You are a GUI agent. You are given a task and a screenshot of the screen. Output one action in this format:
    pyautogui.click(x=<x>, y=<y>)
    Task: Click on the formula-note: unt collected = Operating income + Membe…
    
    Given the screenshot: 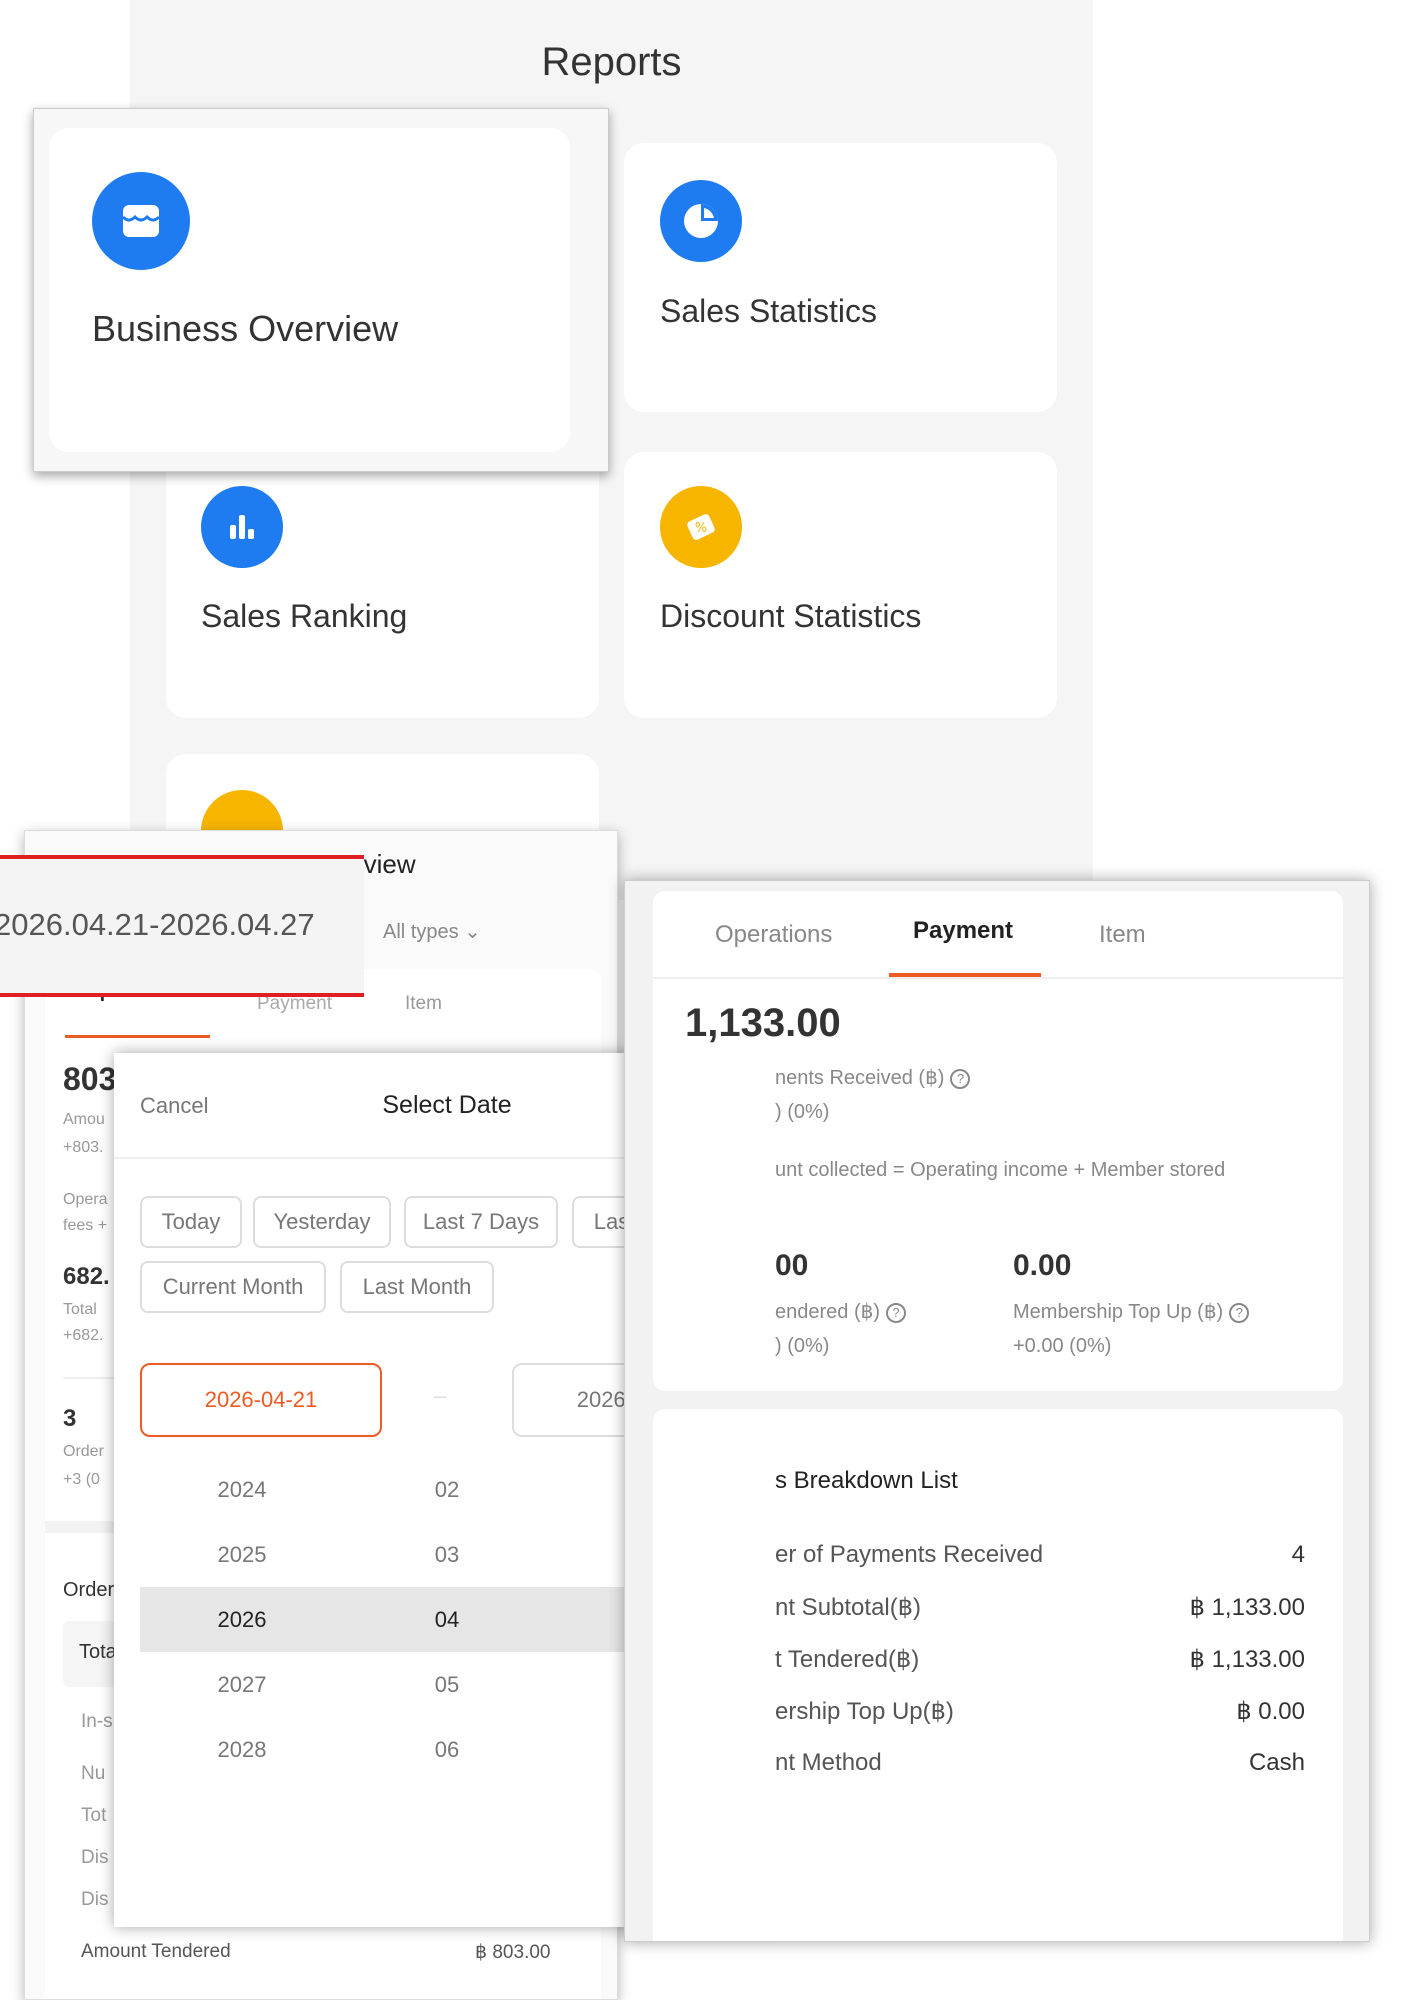 What is the action you would take?
    pyautogui.click(x=1000, y=1170)
    